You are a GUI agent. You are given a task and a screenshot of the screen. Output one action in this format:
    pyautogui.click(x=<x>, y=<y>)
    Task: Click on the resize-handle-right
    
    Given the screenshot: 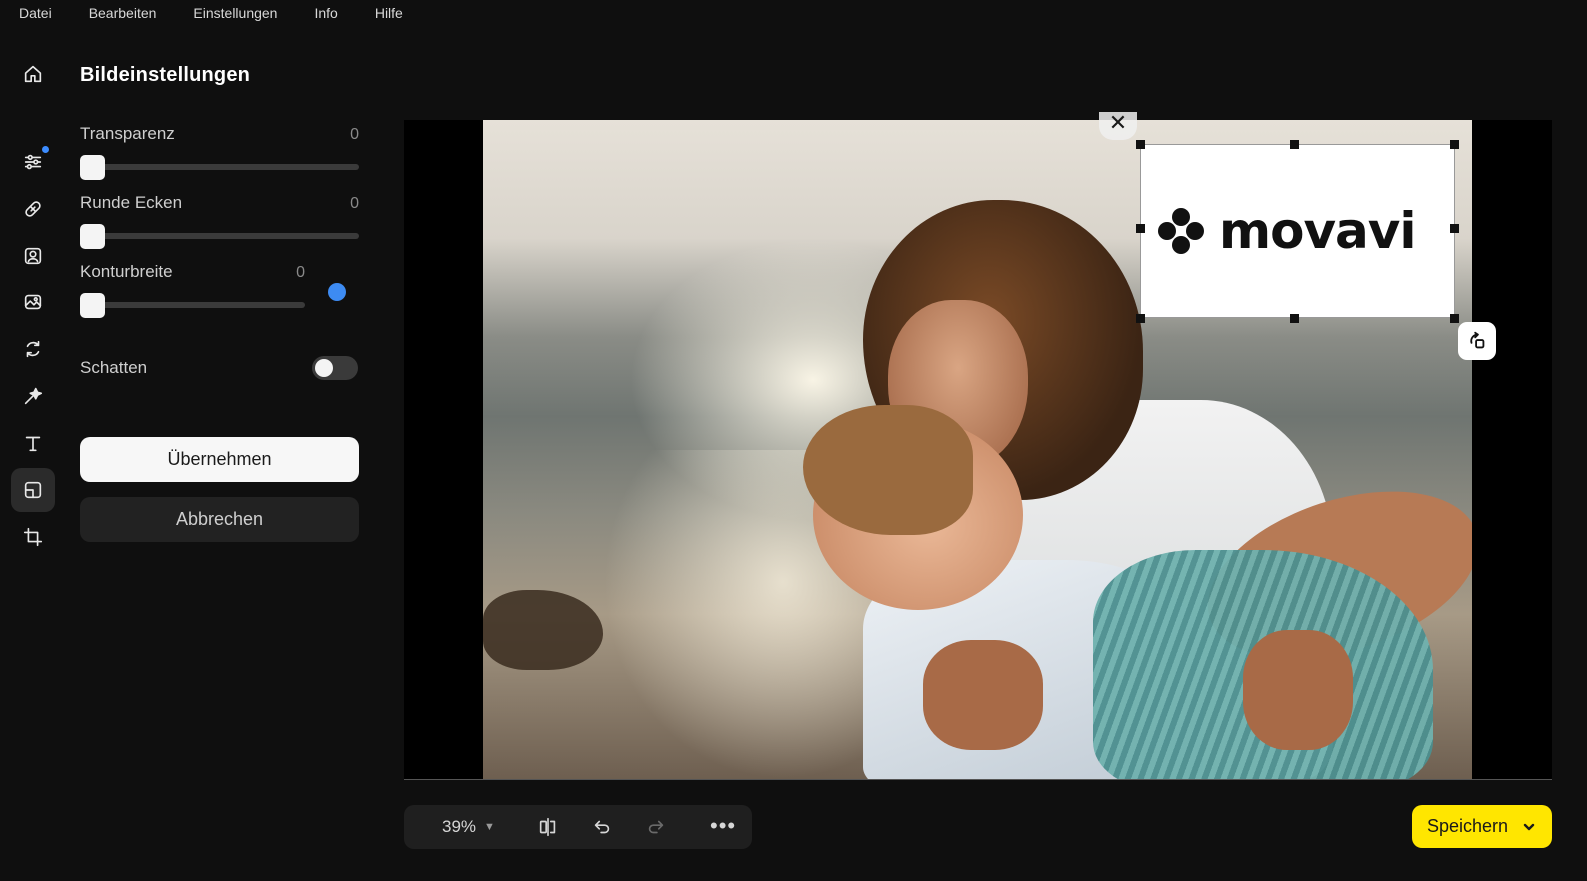 What is the action you would take?
    pyautogui.click(x=1454, y=228)
    